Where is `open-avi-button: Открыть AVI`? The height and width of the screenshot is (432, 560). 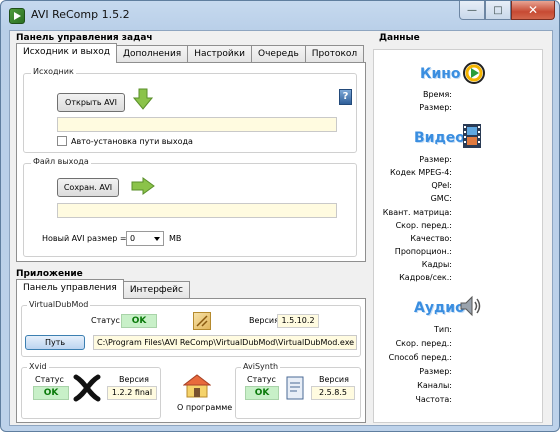
open-avi-button: Открыть AVI is located at coordinates (91, 102).